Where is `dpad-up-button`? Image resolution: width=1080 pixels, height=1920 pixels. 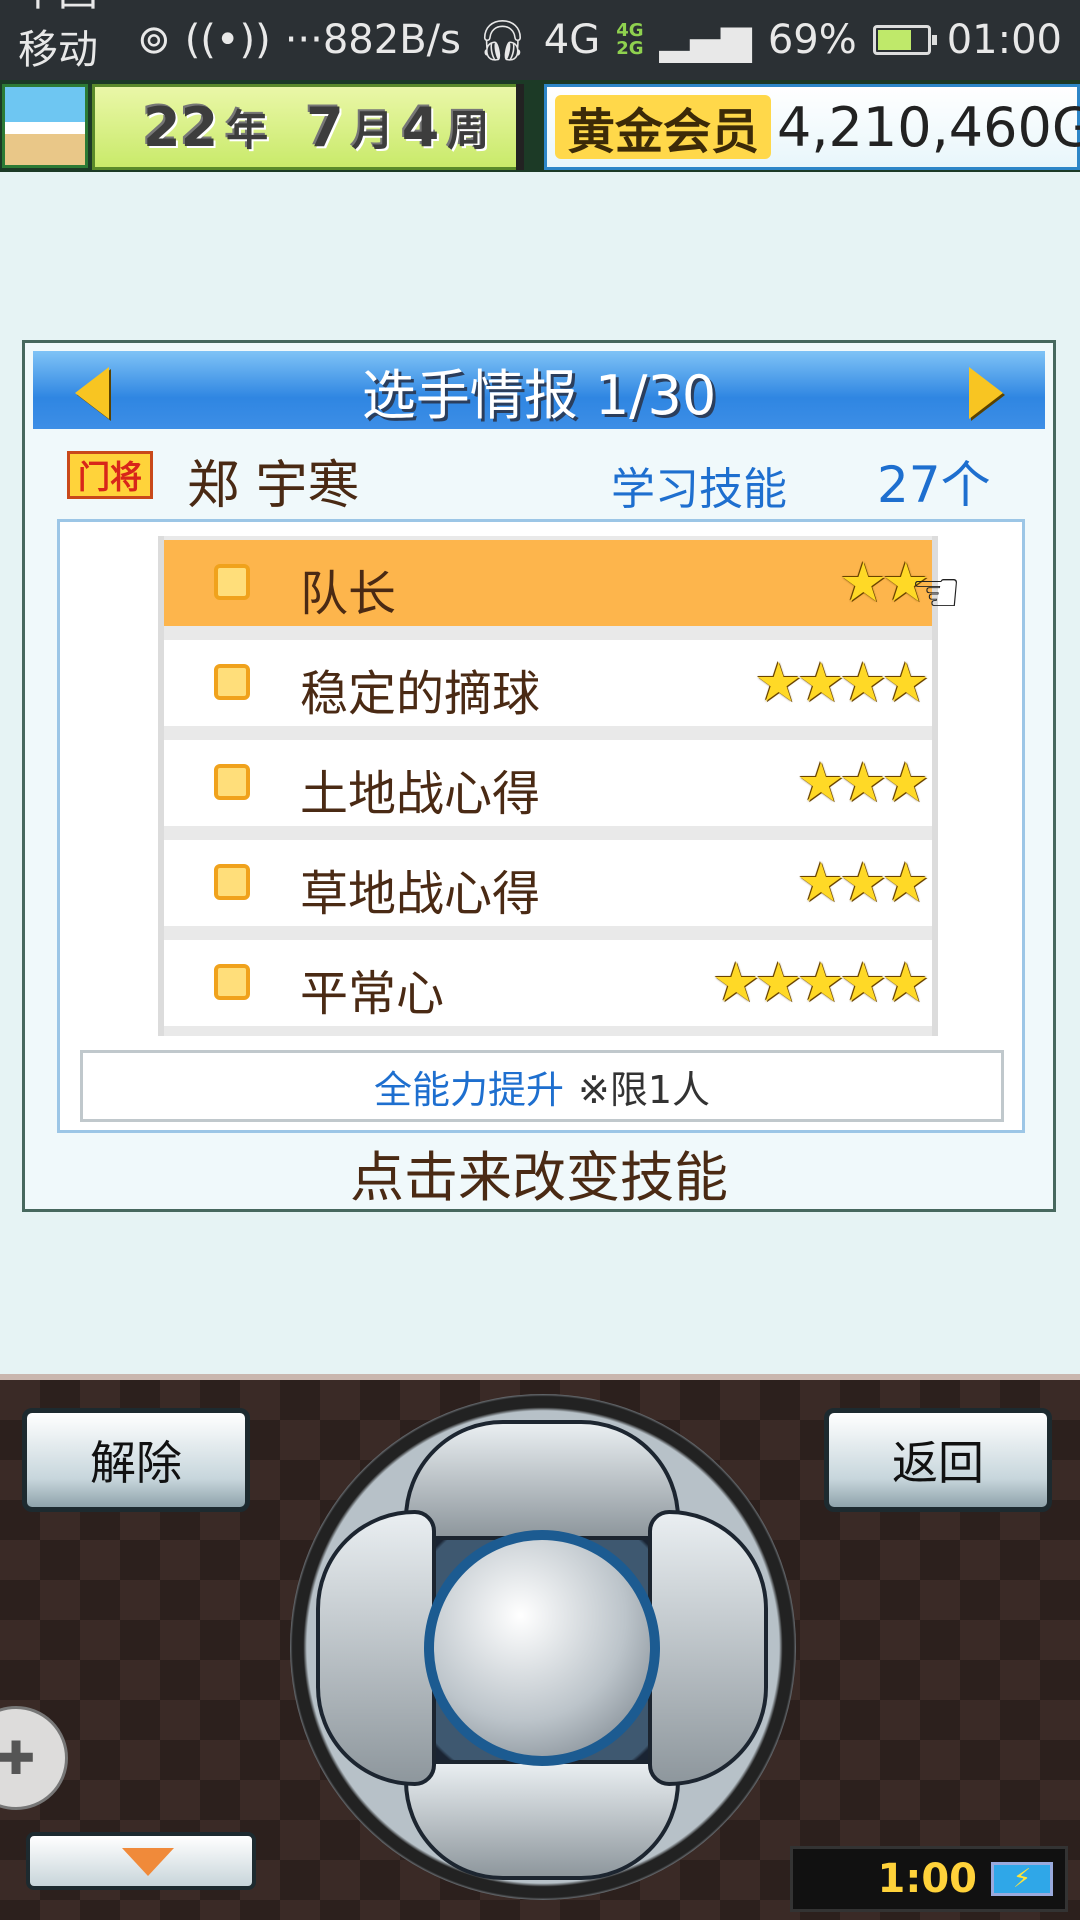
dpad-up-button is located at coordinates (542, 1480).